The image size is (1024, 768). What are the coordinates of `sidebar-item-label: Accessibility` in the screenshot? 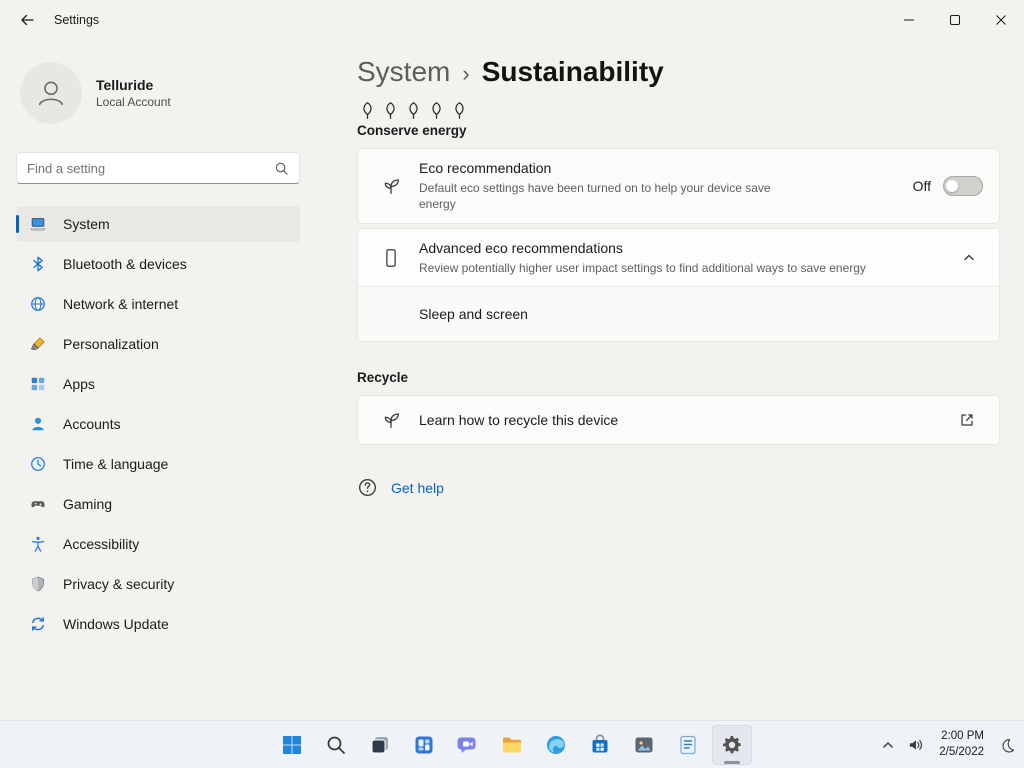 It's located at (101, 544).